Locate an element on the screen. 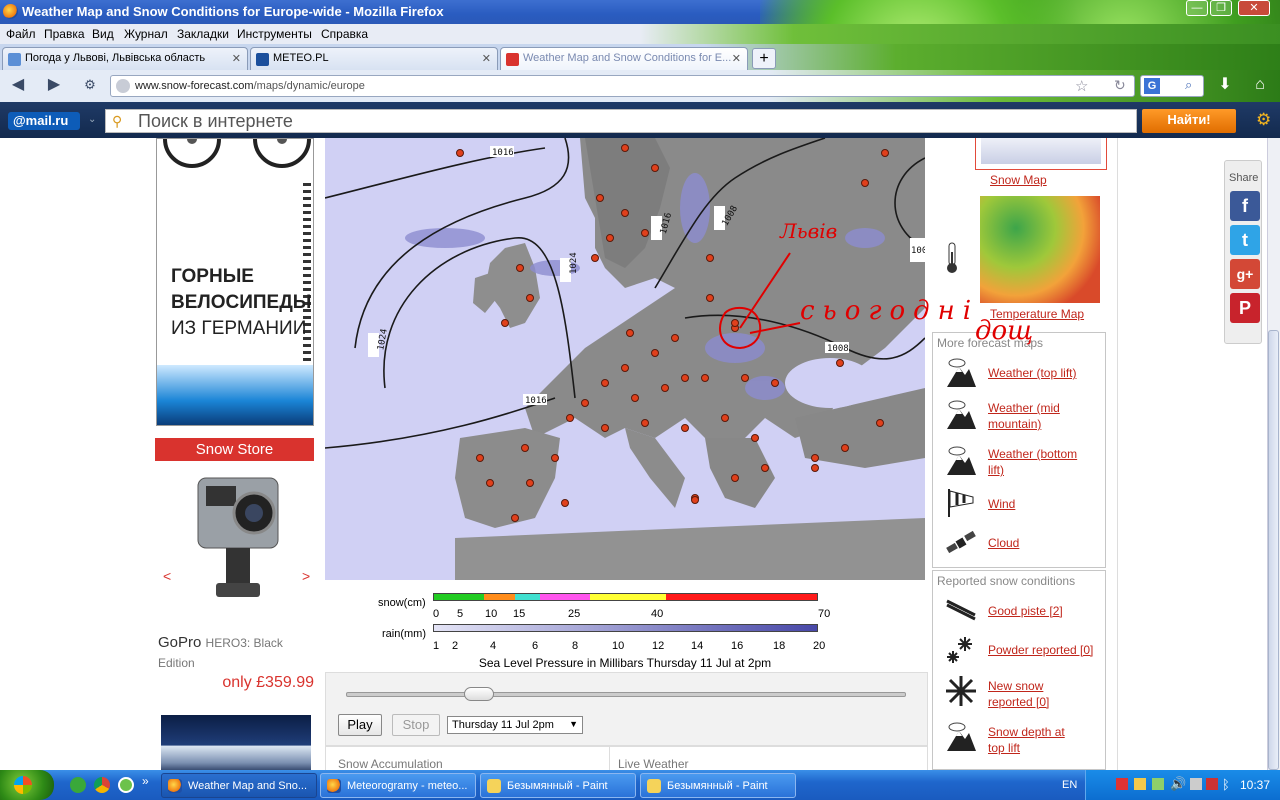 The width and height of the screenshot is (1280, 800). forward-button: ▶ is located at coordinates (54, 86).